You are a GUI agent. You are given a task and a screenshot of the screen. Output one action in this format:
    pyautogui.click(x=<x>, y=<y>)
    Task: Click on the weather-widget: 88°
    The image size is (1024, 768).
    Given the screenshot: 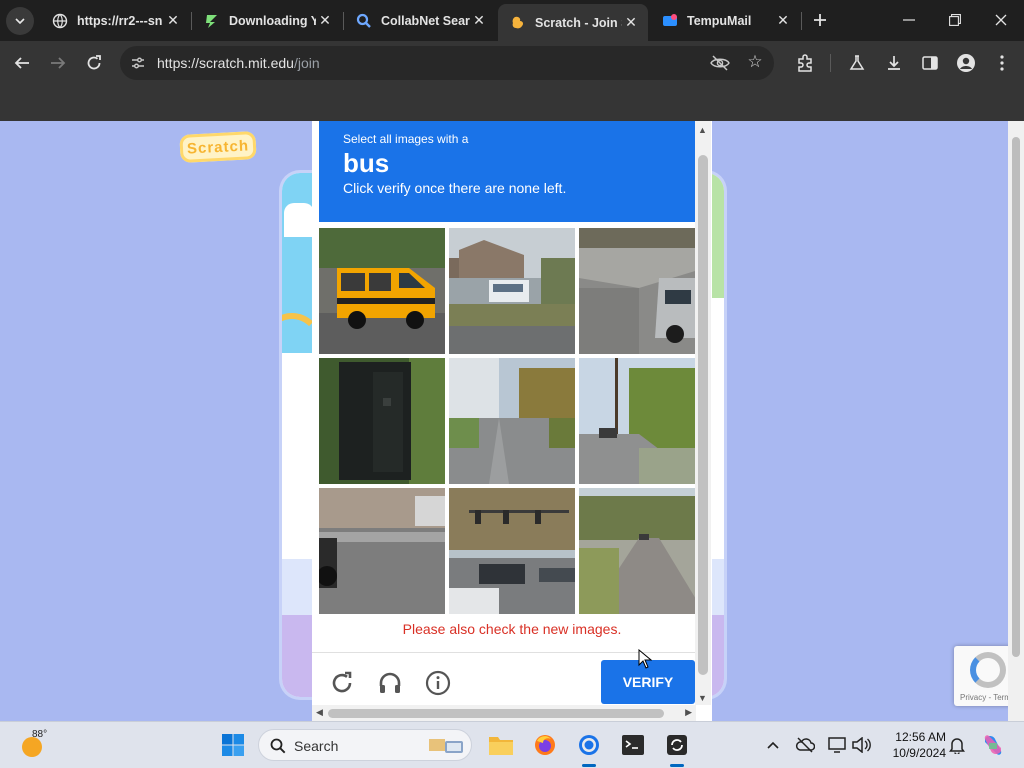 What is the action you would take?
    pyautogui.click(x=34, y=744)
    